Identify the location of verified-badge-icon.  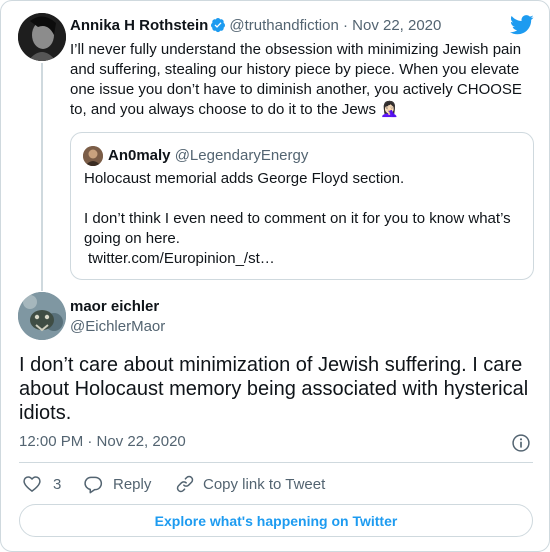
(218, 25).